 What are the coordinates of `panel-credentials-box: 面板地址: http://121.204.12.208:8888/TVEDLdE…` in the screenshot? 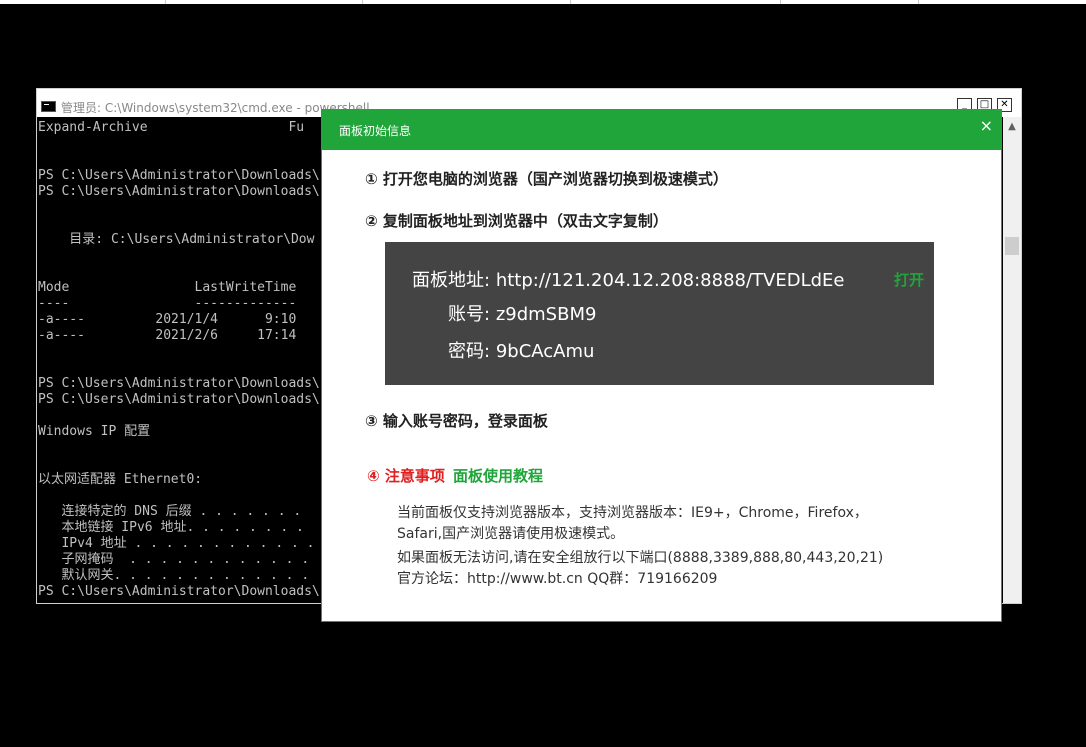 It's located at (659, 313).